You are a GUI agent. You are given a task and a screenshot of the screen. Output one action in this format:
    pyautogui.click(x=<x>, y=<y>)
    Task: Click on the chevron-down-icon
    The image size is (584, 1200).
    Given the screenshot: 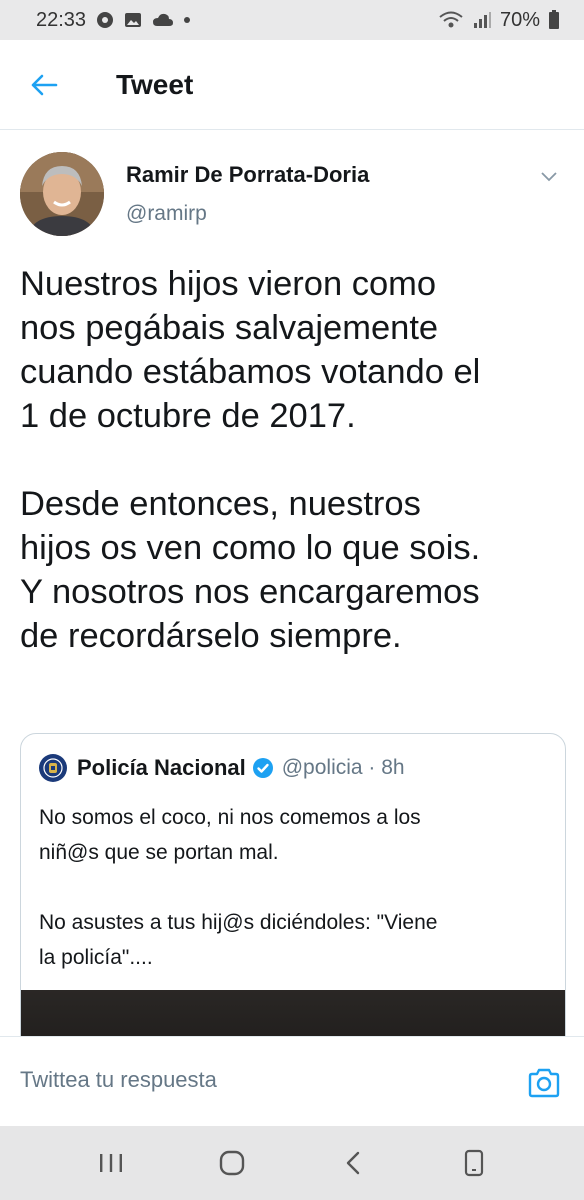 What is the action you would take?
    pyautogui.click(x=549, y=177)
    